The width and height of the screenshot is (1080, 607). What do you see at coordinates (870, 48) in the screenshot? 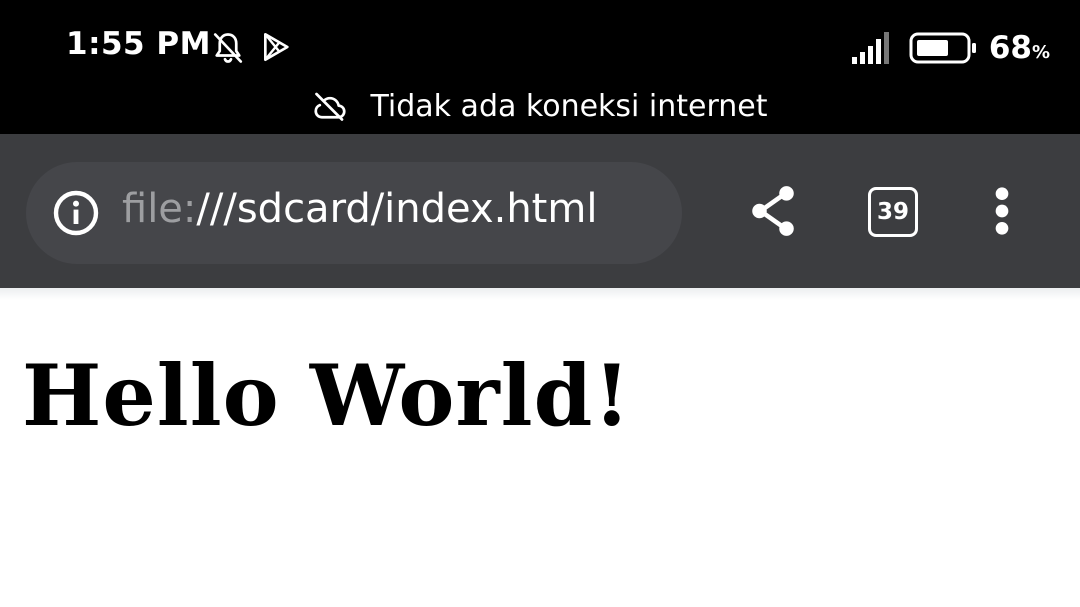
I see `signal-icon` at bounding box center [870, 48].